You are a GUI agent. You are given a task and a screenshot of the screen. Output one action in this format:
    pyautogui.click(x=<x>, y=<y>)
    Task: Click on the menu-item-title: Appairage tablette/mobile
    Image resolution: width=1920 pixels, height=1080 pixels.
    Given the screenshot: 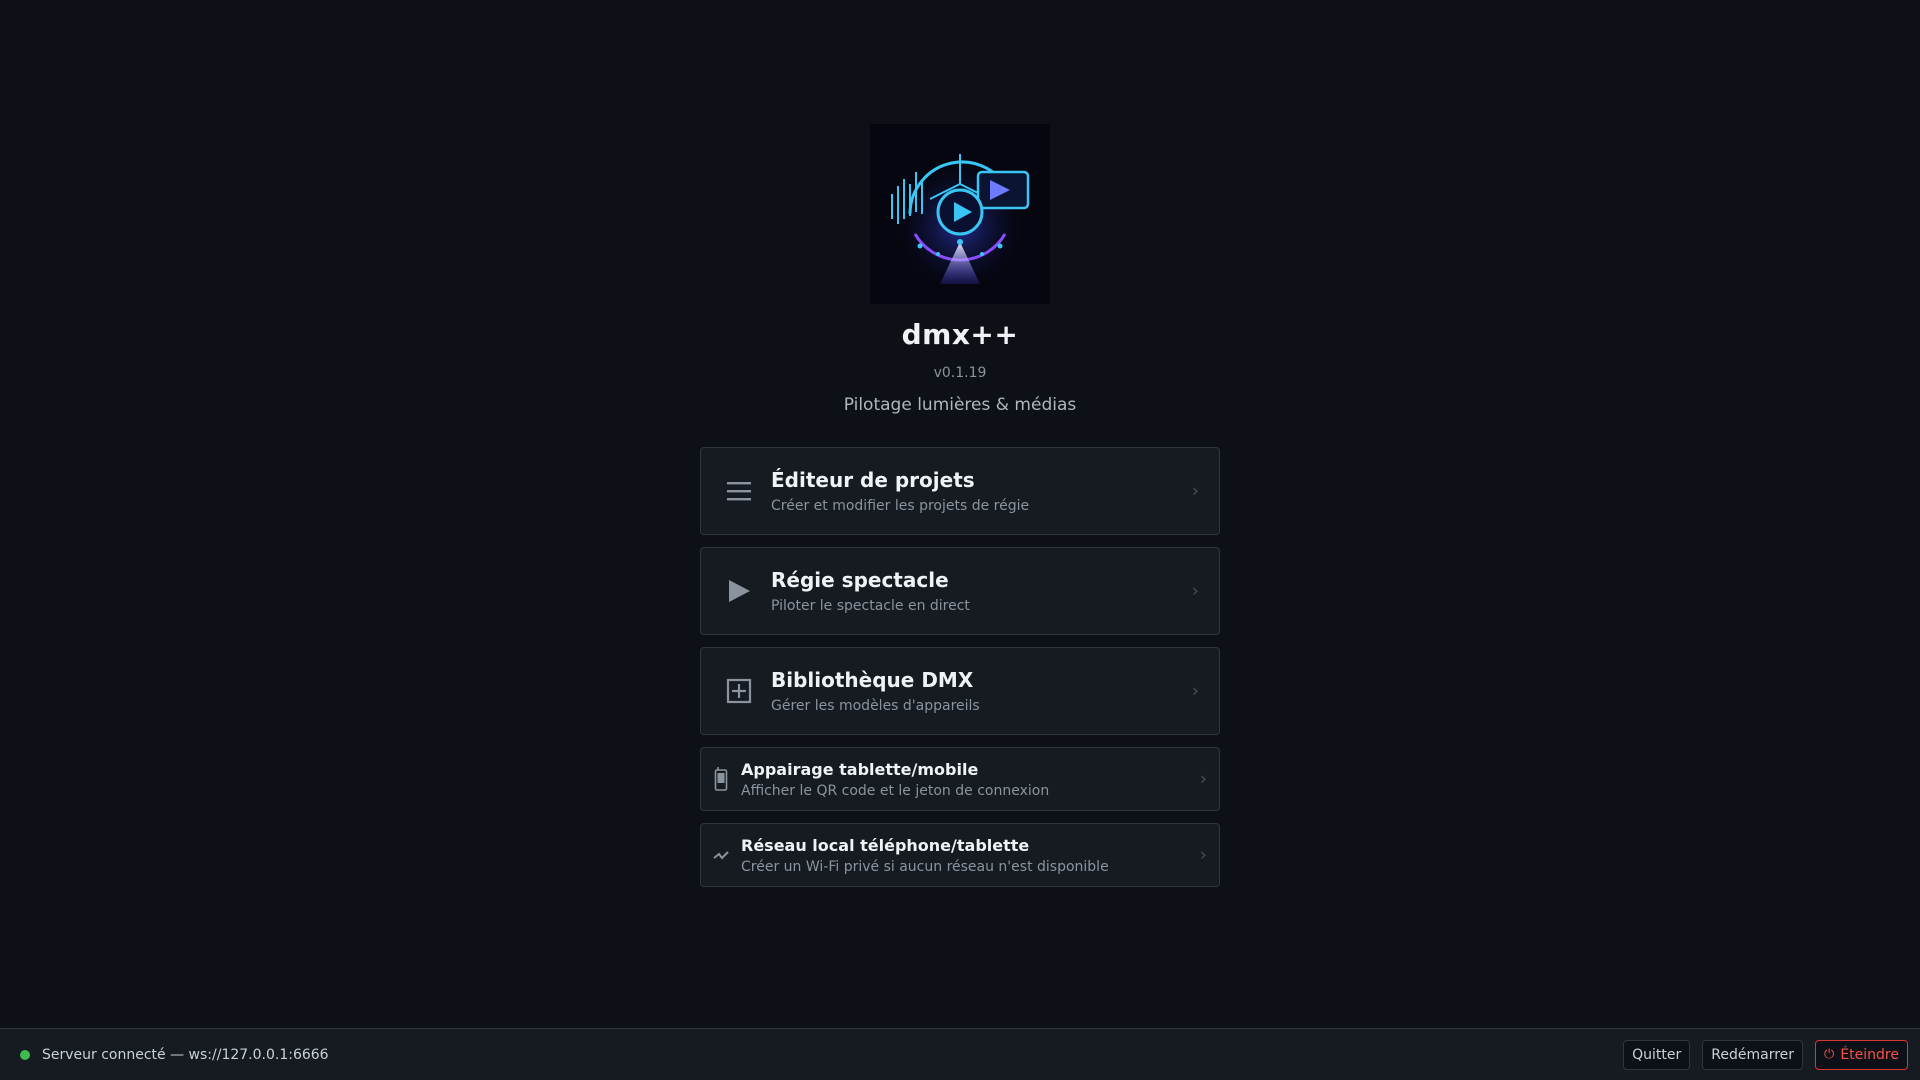 What is the action you would take?
    pyautogui.click(x=860, y=769)
    